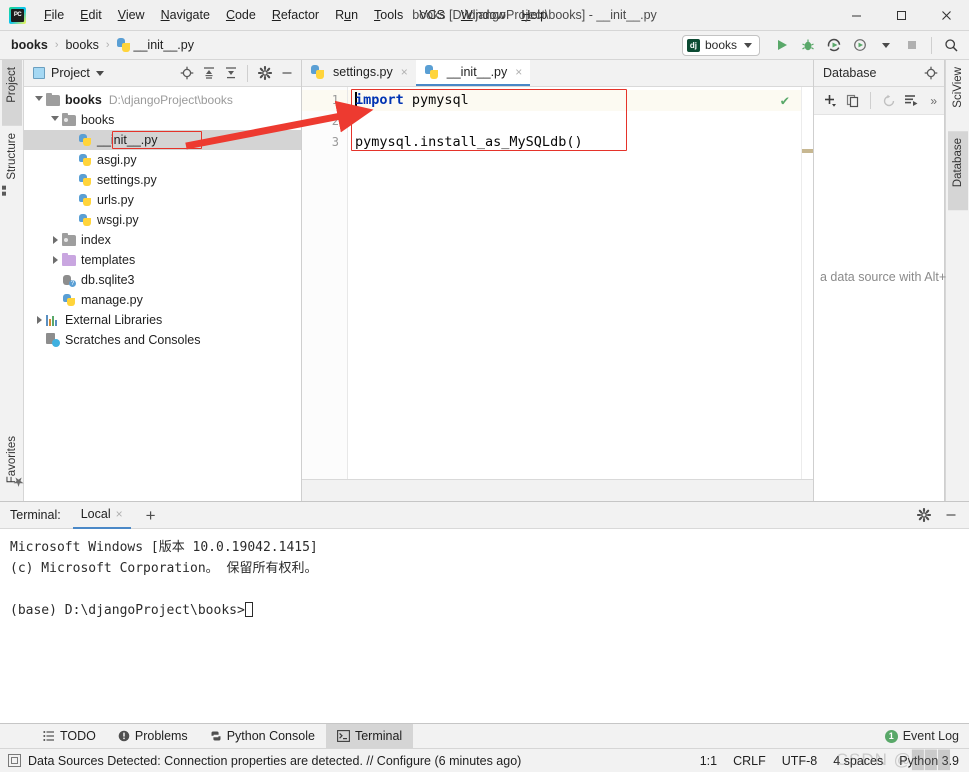 The width and height of the screenshot is (969, 772). Describe the element at coordinates (950, 515) in the screenshot. I see `hide-terminal-button` at that location.